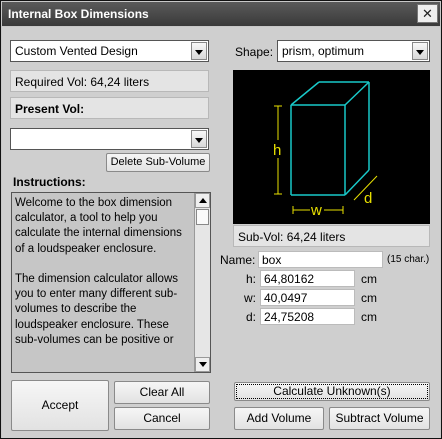 The width and height of the screenshot is (442, 439). I want to click on name-input: box, so click(320, 259).